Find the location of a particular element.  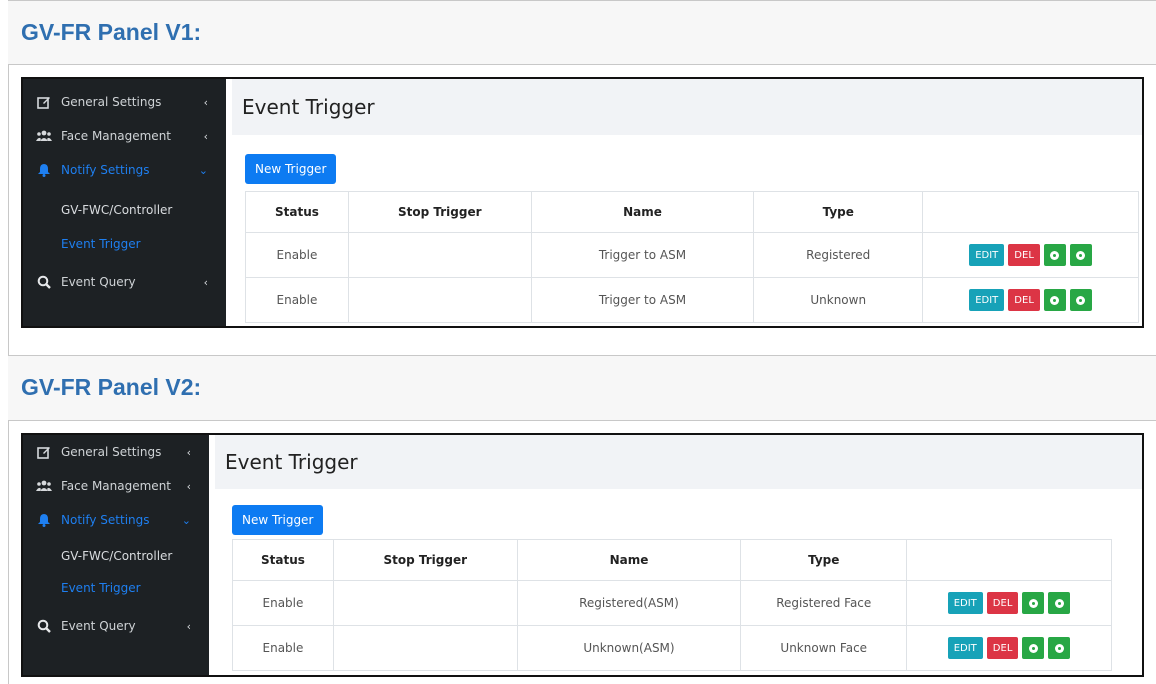

table-row: Enable Trigger to ASM Unknown EDIT DEL is located at coordinates (692, 300).